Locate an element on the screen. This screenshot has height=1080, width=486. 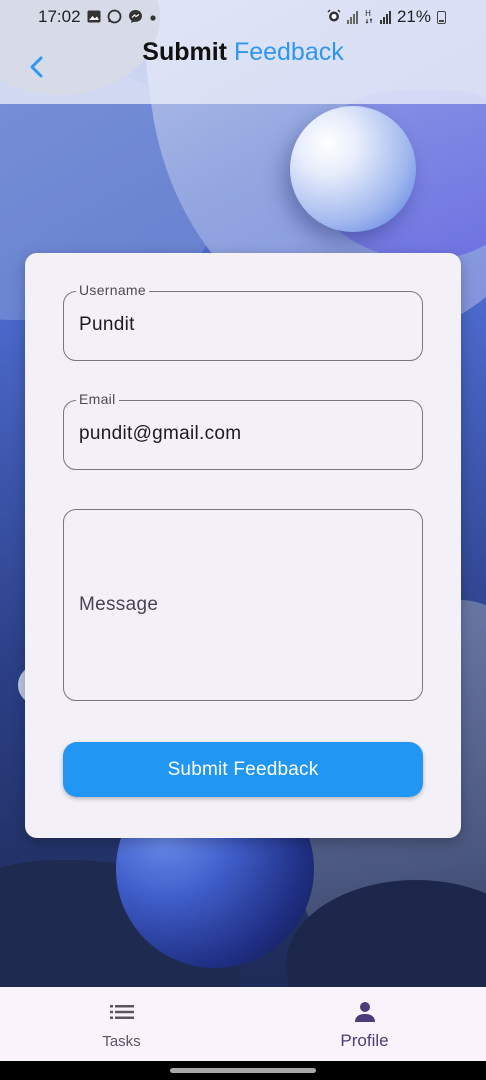
submit-feedback-button: Submit Feedback is located at coordinates (243, 769).